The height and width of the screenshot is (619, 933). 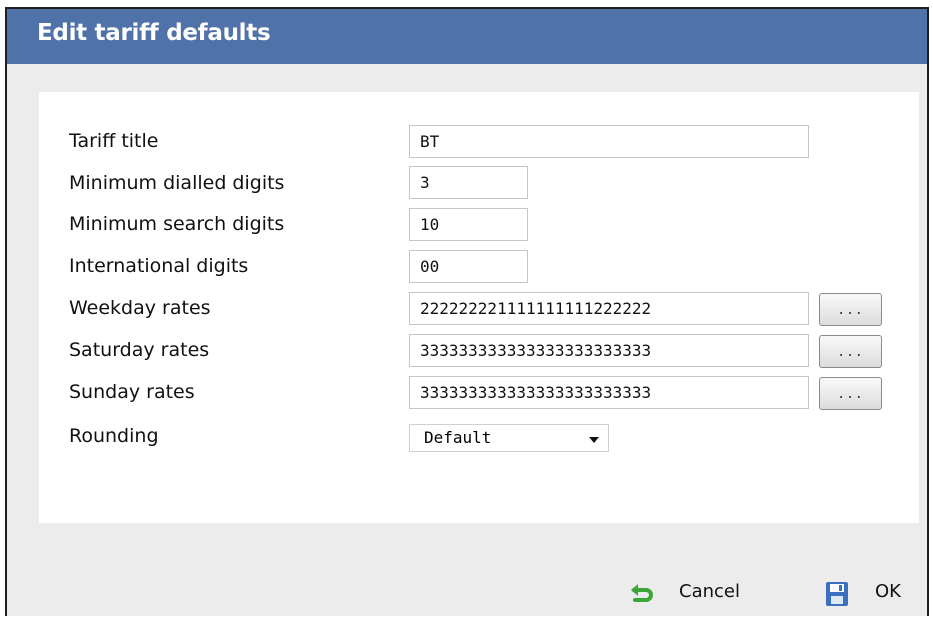 I want to click on saturday-rates-input: 333333333333333333333333, so click(x=609, y=350).